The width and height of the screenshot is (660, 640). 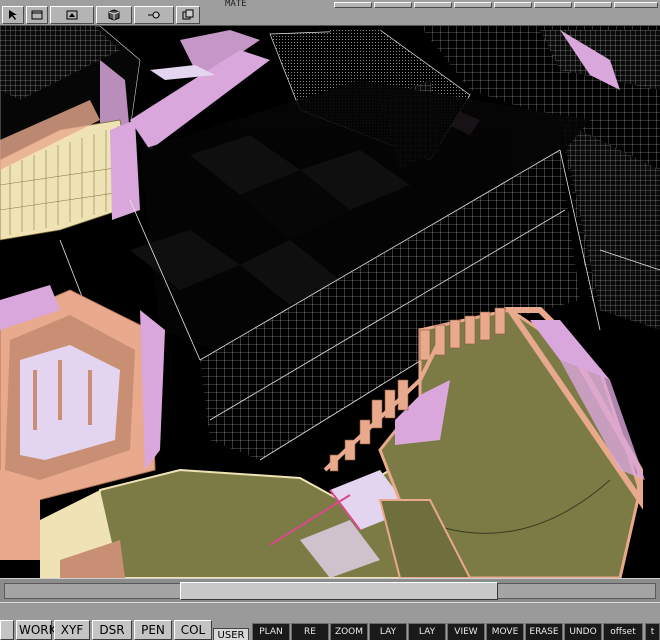 What do you see at coordinates (427, 631) in the screenshot?
I see `layer-button-2: LAY` at bounding box center [427, 631].